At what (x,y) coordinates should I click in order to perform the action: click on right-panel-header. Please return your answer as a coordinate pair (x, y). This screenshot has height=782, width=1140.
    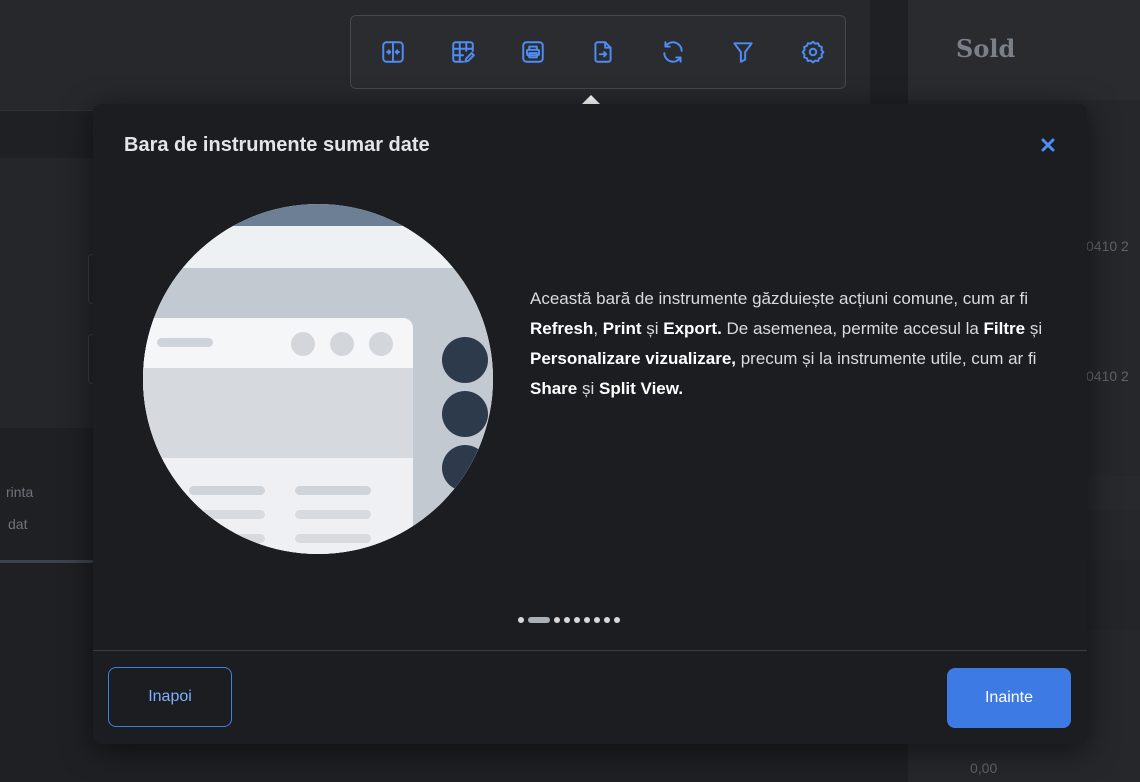
    Looking at the image, I should click on (1024, 50).